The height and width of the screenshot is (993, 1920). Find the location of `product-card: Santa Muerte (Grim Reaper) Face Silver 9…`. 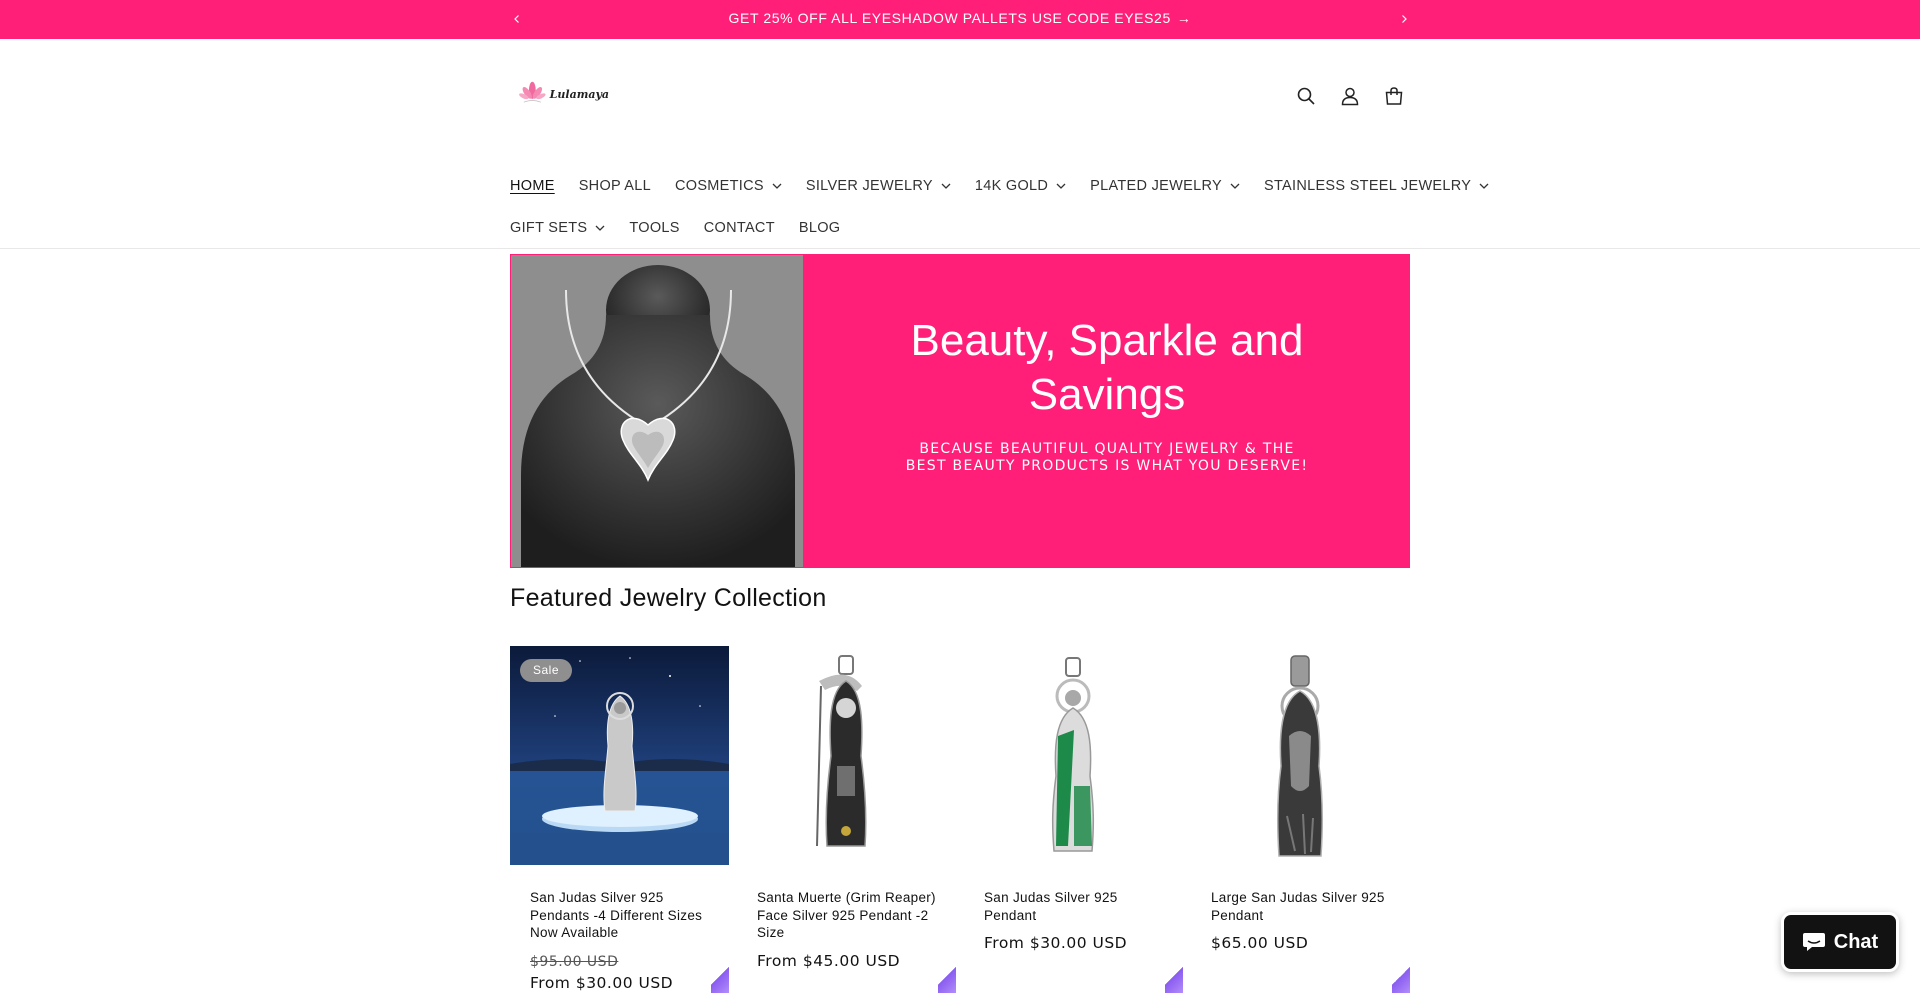

product-card: Santa Muerte (Grim Reaper) Face Silver 9… is located at coordinates (846, 819).